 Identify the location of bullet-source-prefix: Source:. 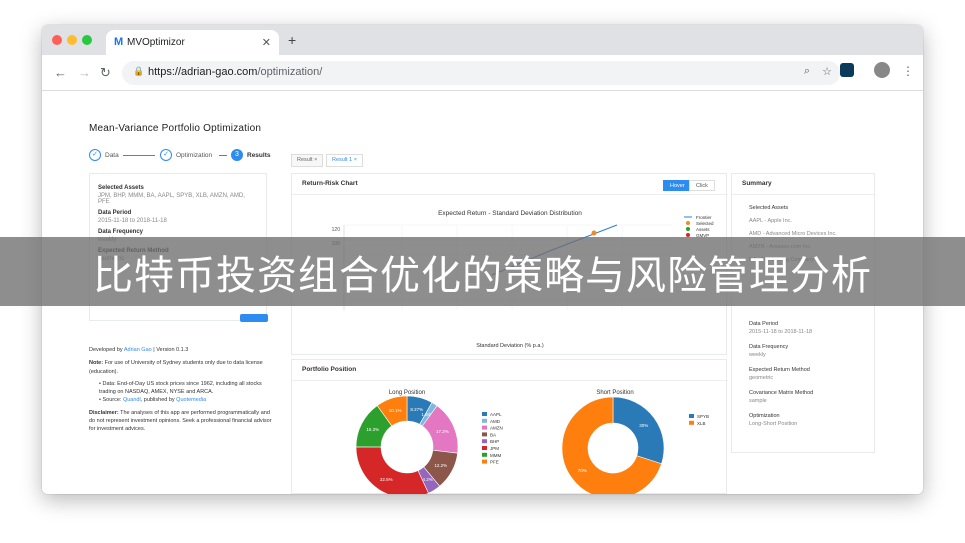
(112, 400).